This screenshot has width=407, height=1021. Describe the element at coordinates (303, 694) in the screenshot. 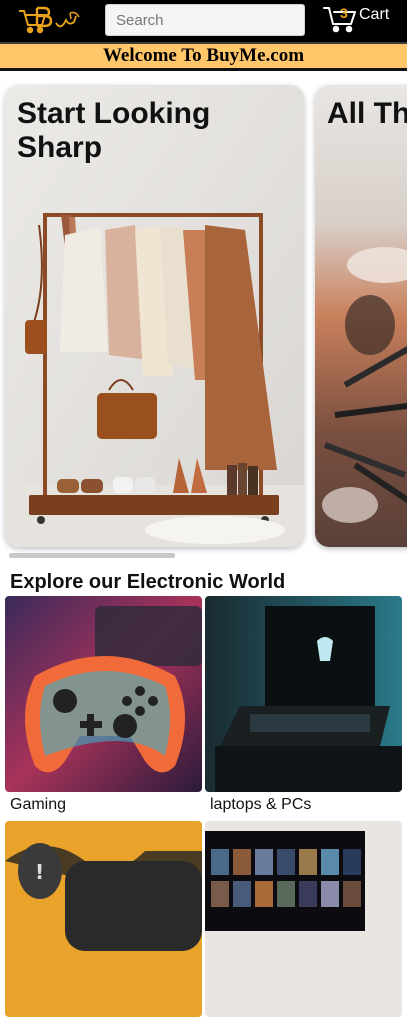

I see `laptop-image` at that location.